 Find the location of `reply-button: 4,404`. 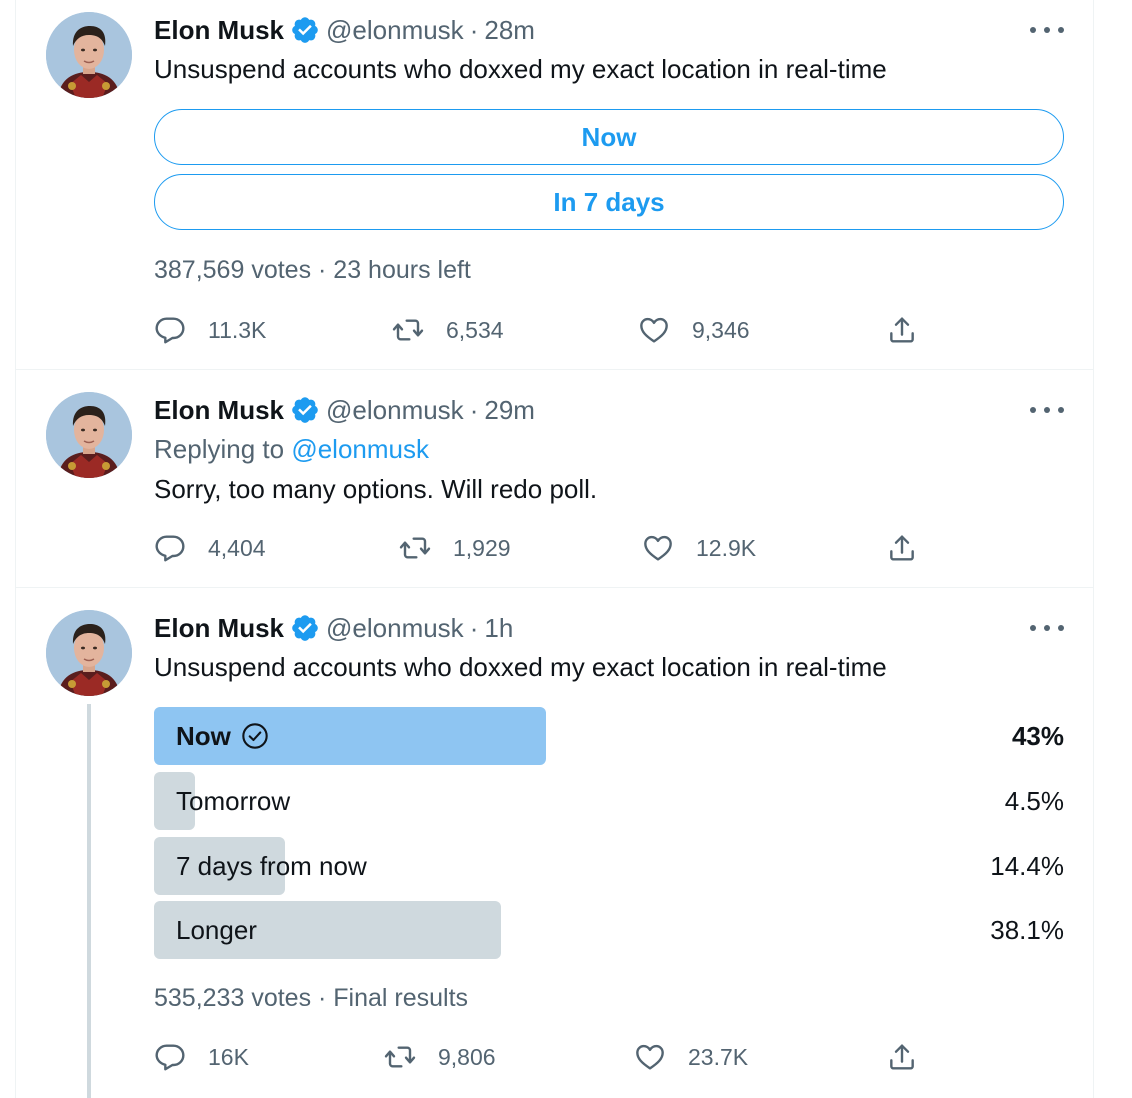

reply-button: 4,404 is located at coordinates (210, 548).